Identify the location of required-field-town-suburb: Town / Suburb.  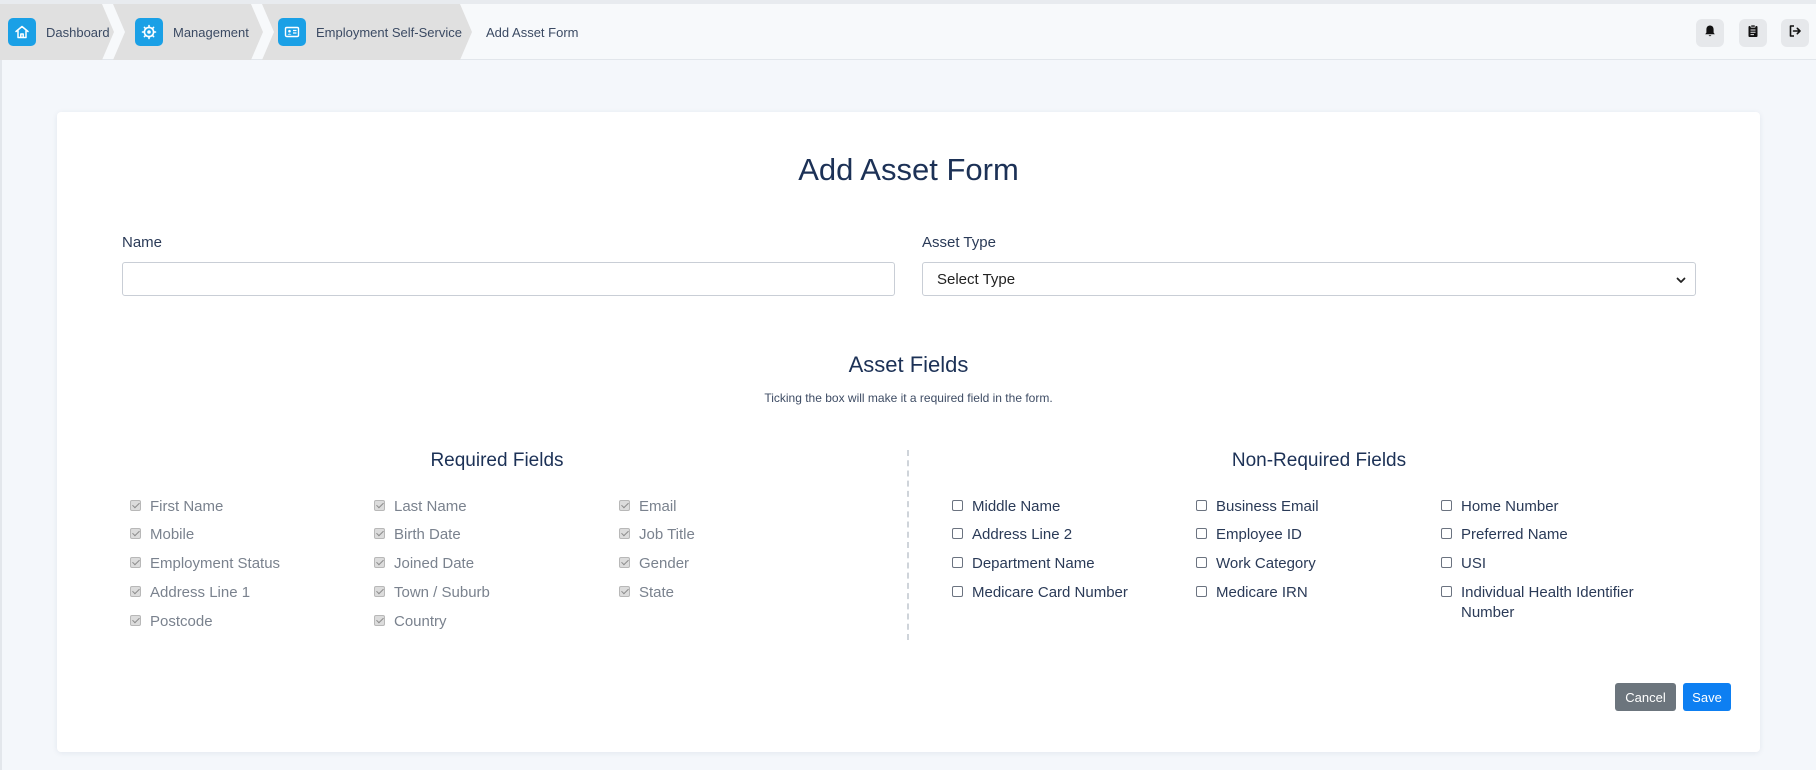
(432, 593).